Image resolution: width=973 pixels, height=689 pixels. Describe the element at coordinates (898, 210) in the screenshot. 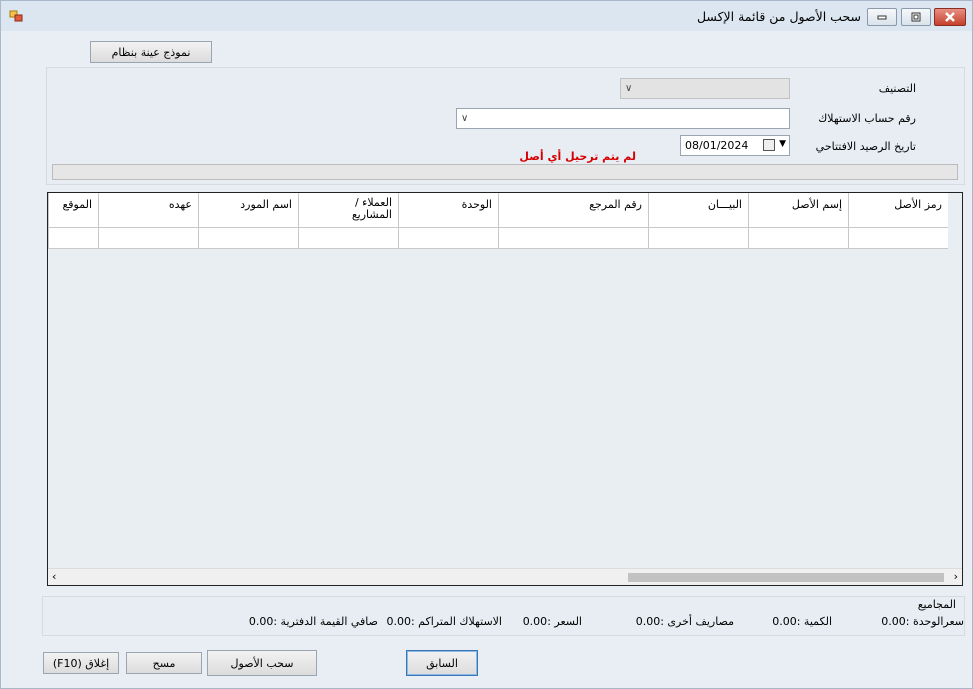

I see `column-header: رمز الأصل` at that location.